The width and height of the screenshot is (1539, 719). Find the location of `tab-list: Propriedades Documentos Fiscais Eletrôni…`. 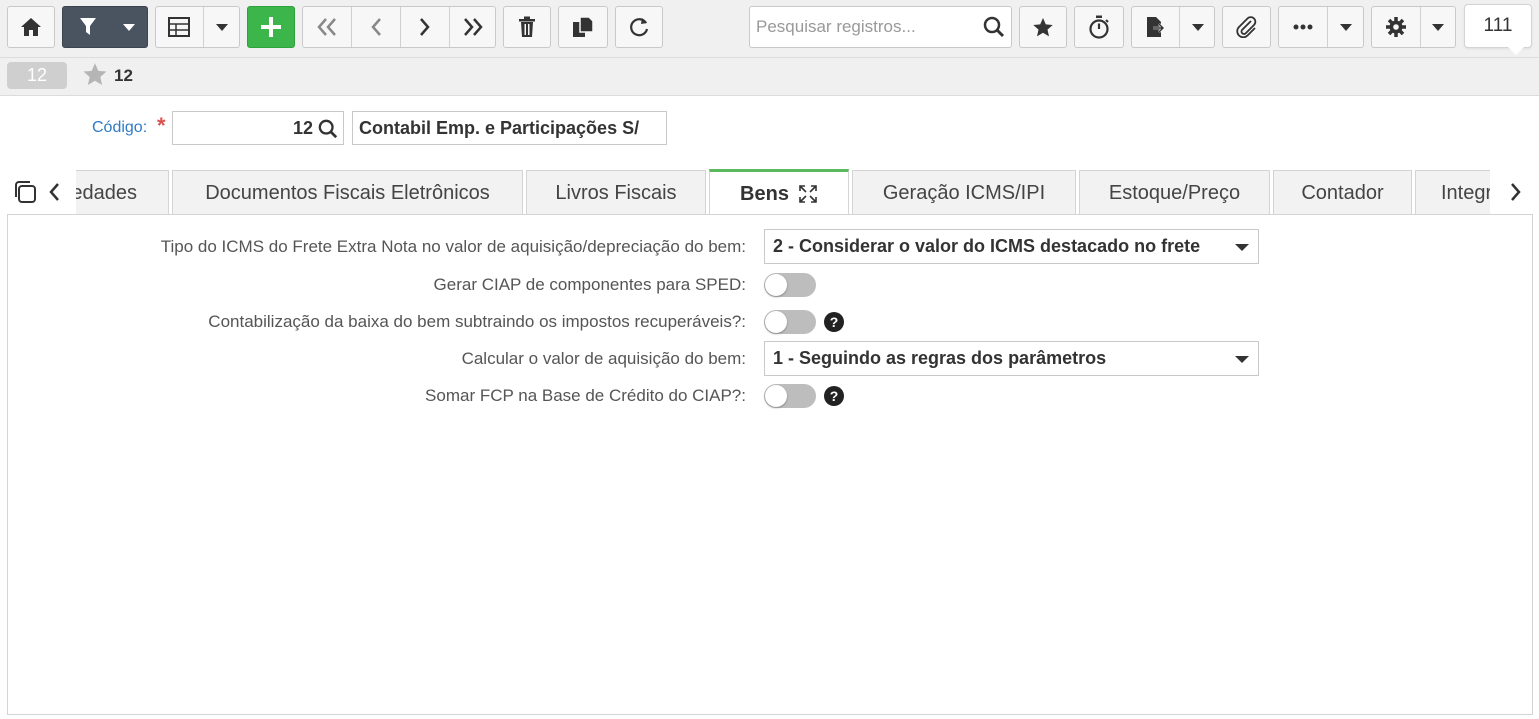

tab-list: Propriedades Documentos Fiscais Eletrôni… is located at coordinates (783, 191).